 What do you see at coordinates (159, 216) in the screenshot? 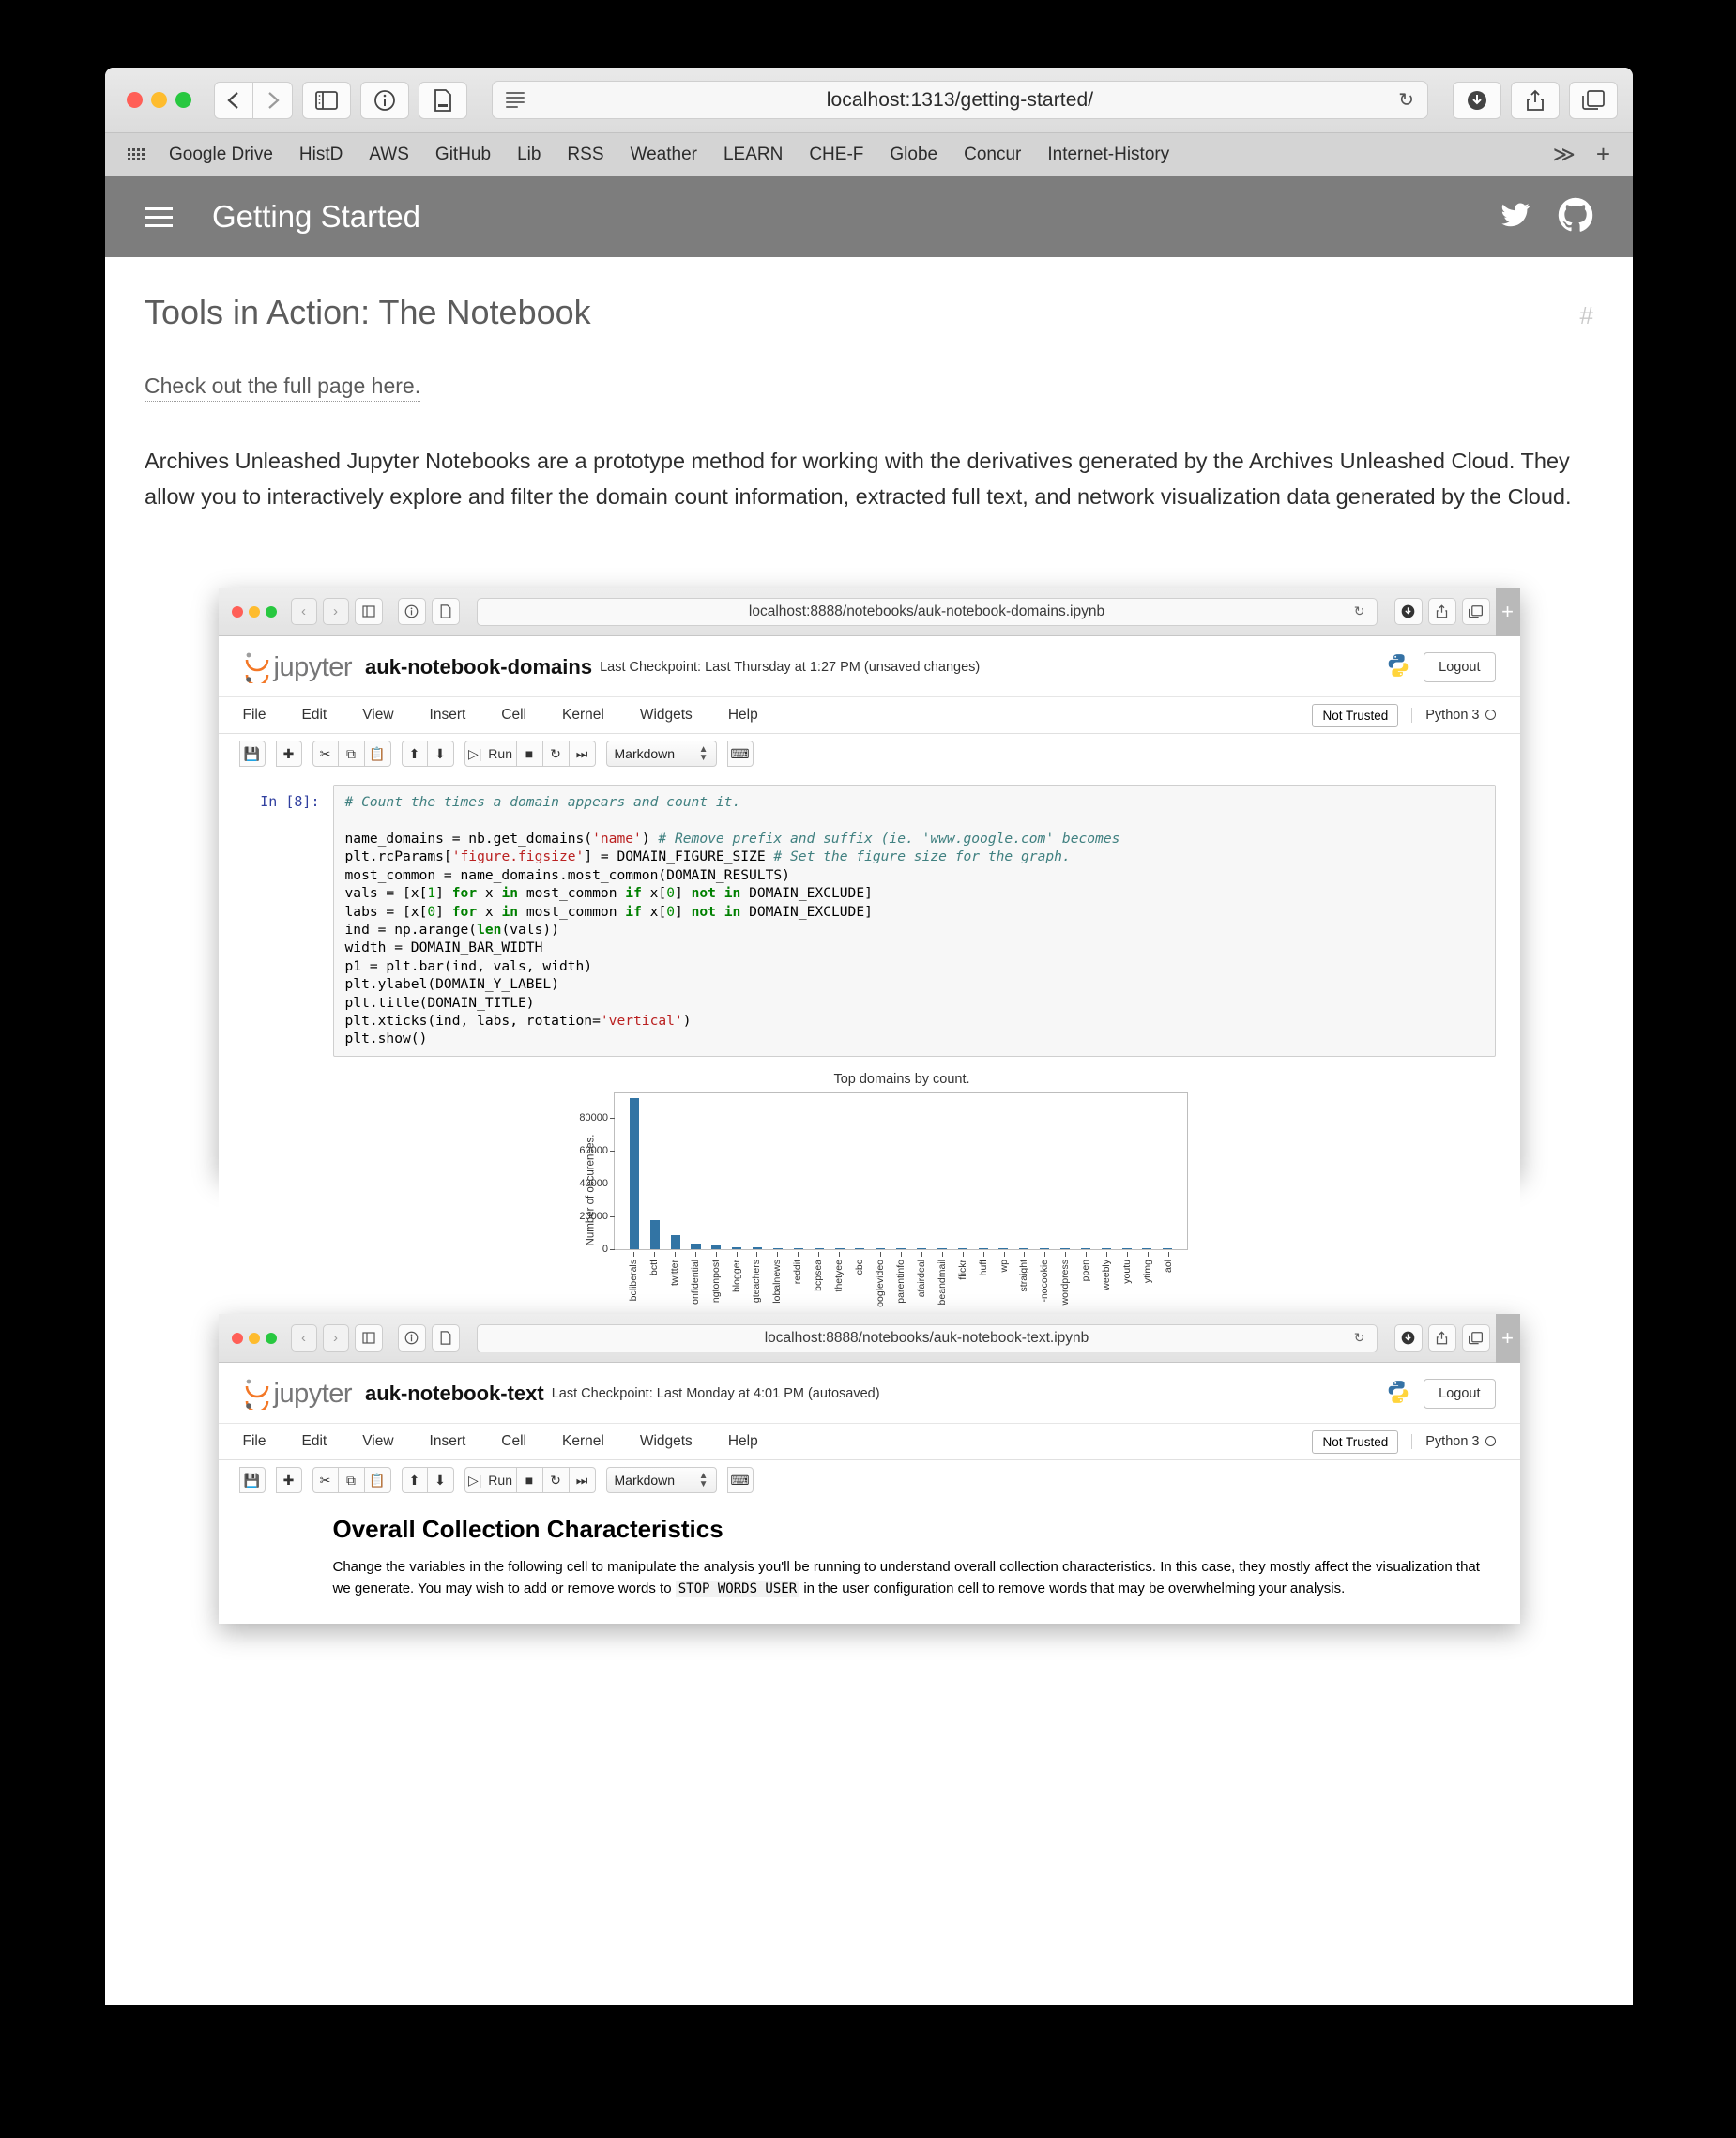
I see `menu-icon` at bounding box center [159, 216].